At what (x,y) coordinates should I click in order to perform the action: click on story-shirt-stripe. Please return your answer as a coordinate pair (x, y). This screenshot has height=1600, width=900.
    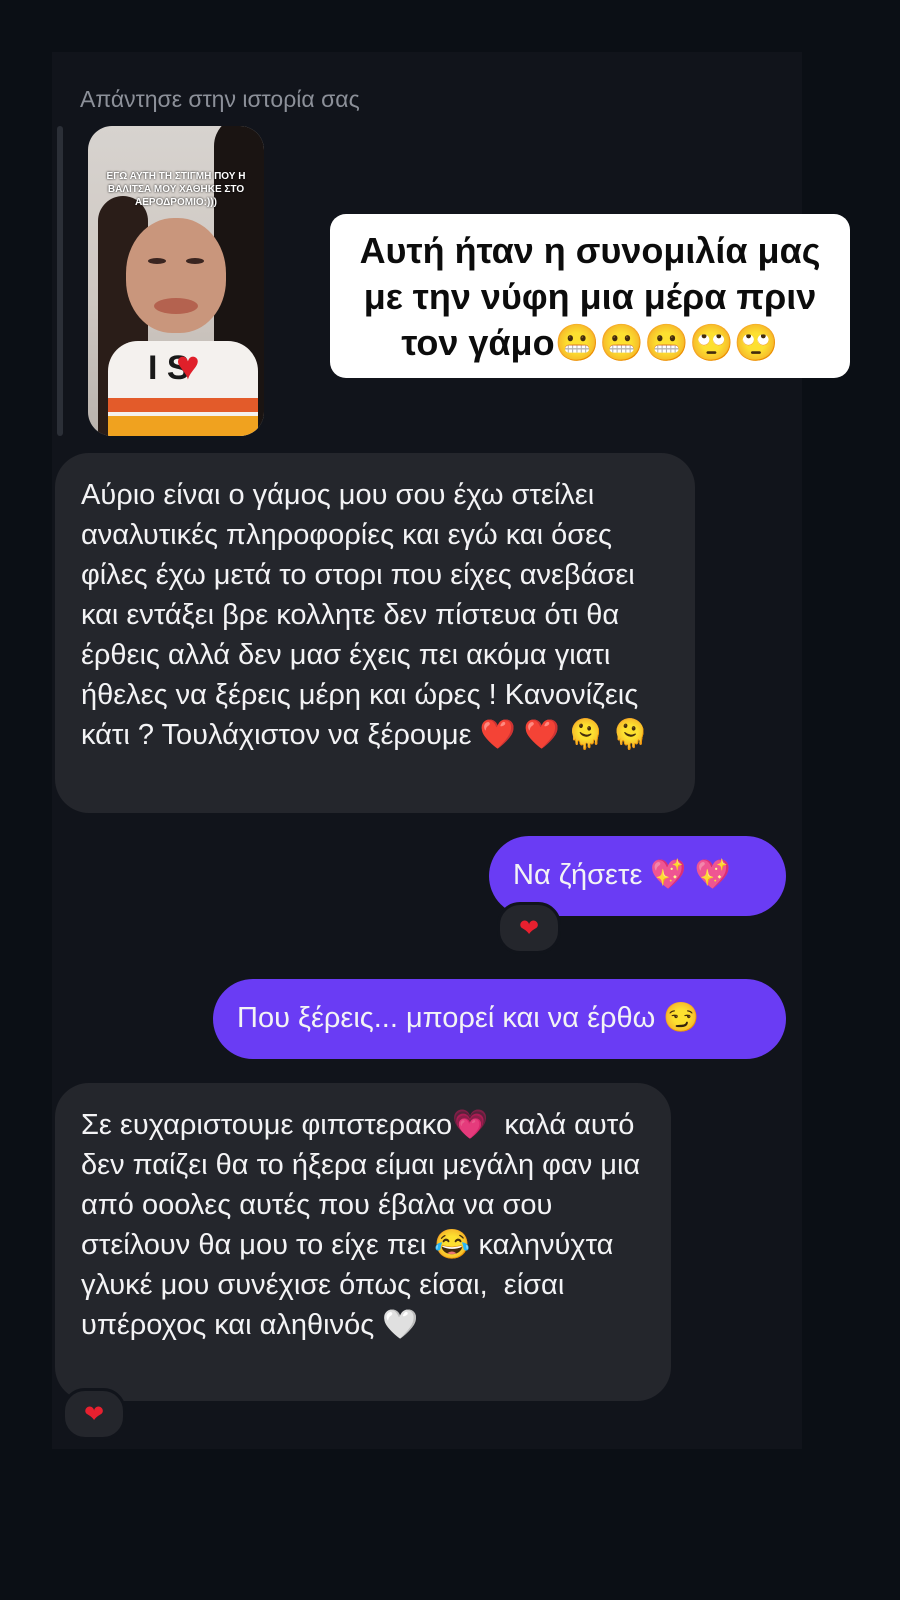
    Looking at the image, I should click on (183, 405).